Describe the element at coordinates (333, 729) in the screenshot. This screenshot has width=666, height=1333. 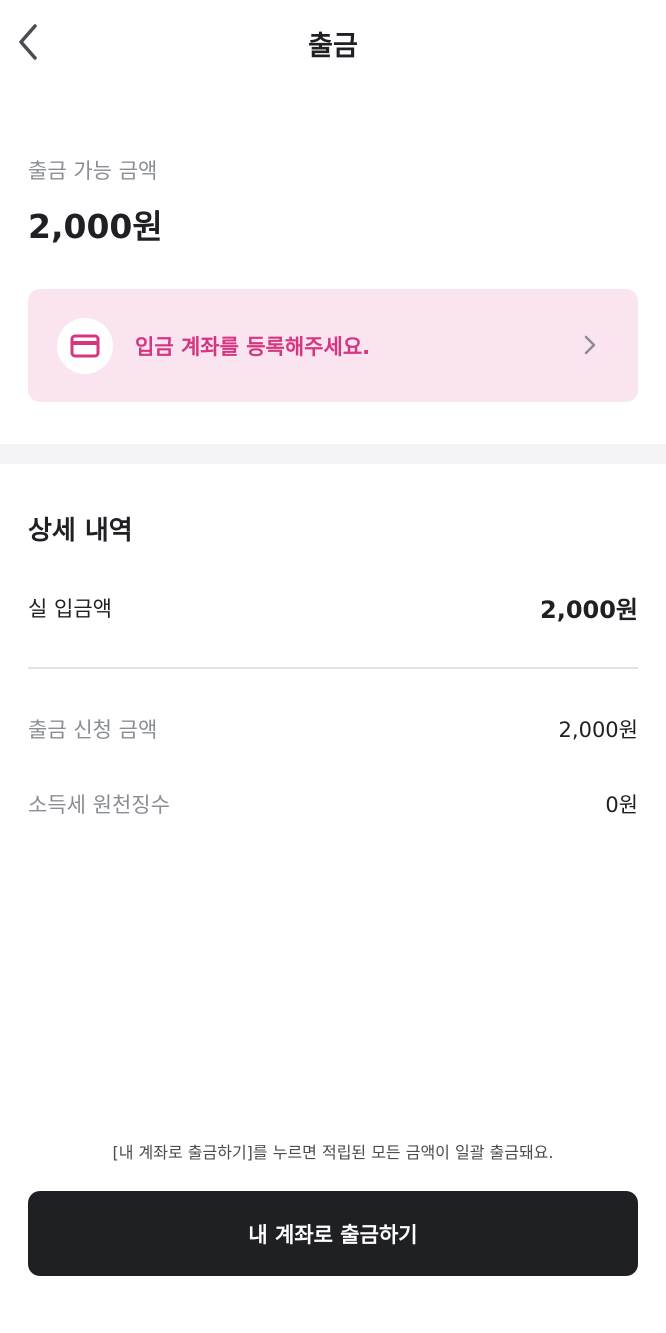
I see `request-amount-row: 출금 신청 금액 2,000원` at that location.